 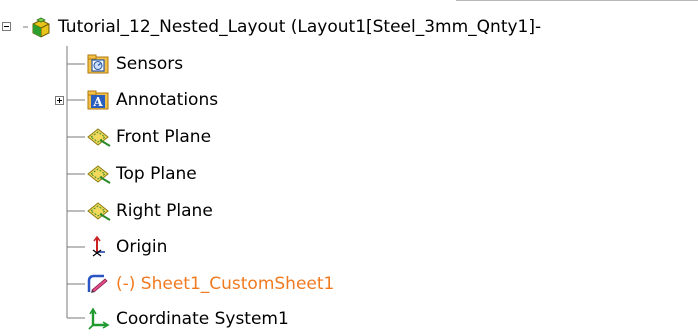 I want to click on tree-item-label: Annotations, so click(x=167, y=100).